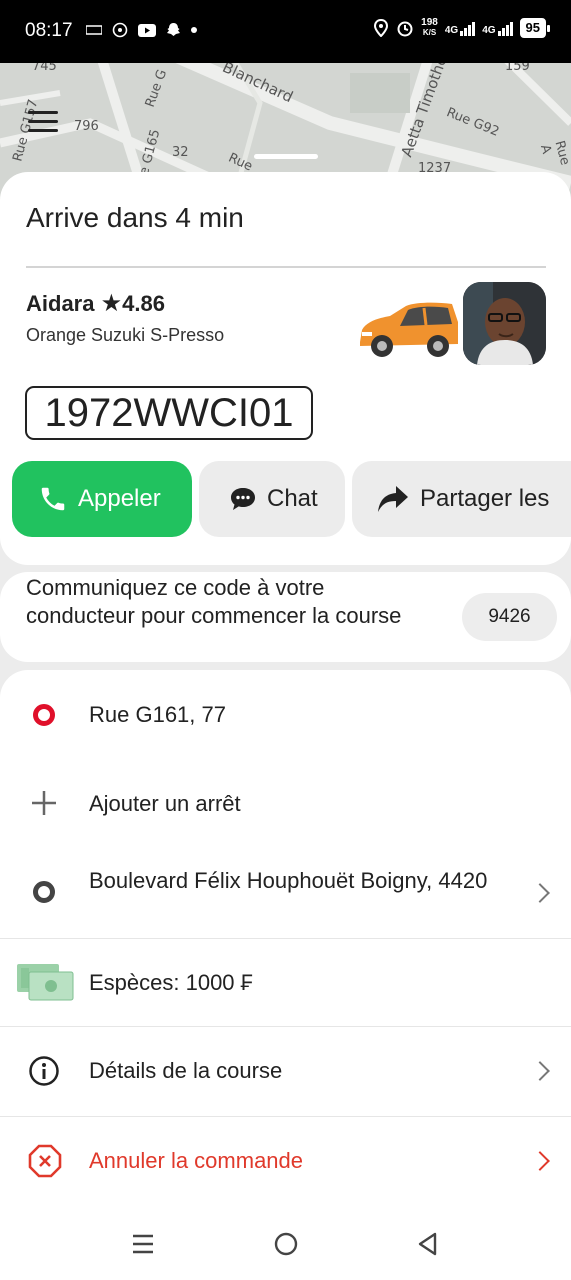 The height and width of the screenshot is (1280, 571). What do you see at coordinates (173, 29) in the screenshot?
I see `snapchat-icon` at bounding box center [173, 29].